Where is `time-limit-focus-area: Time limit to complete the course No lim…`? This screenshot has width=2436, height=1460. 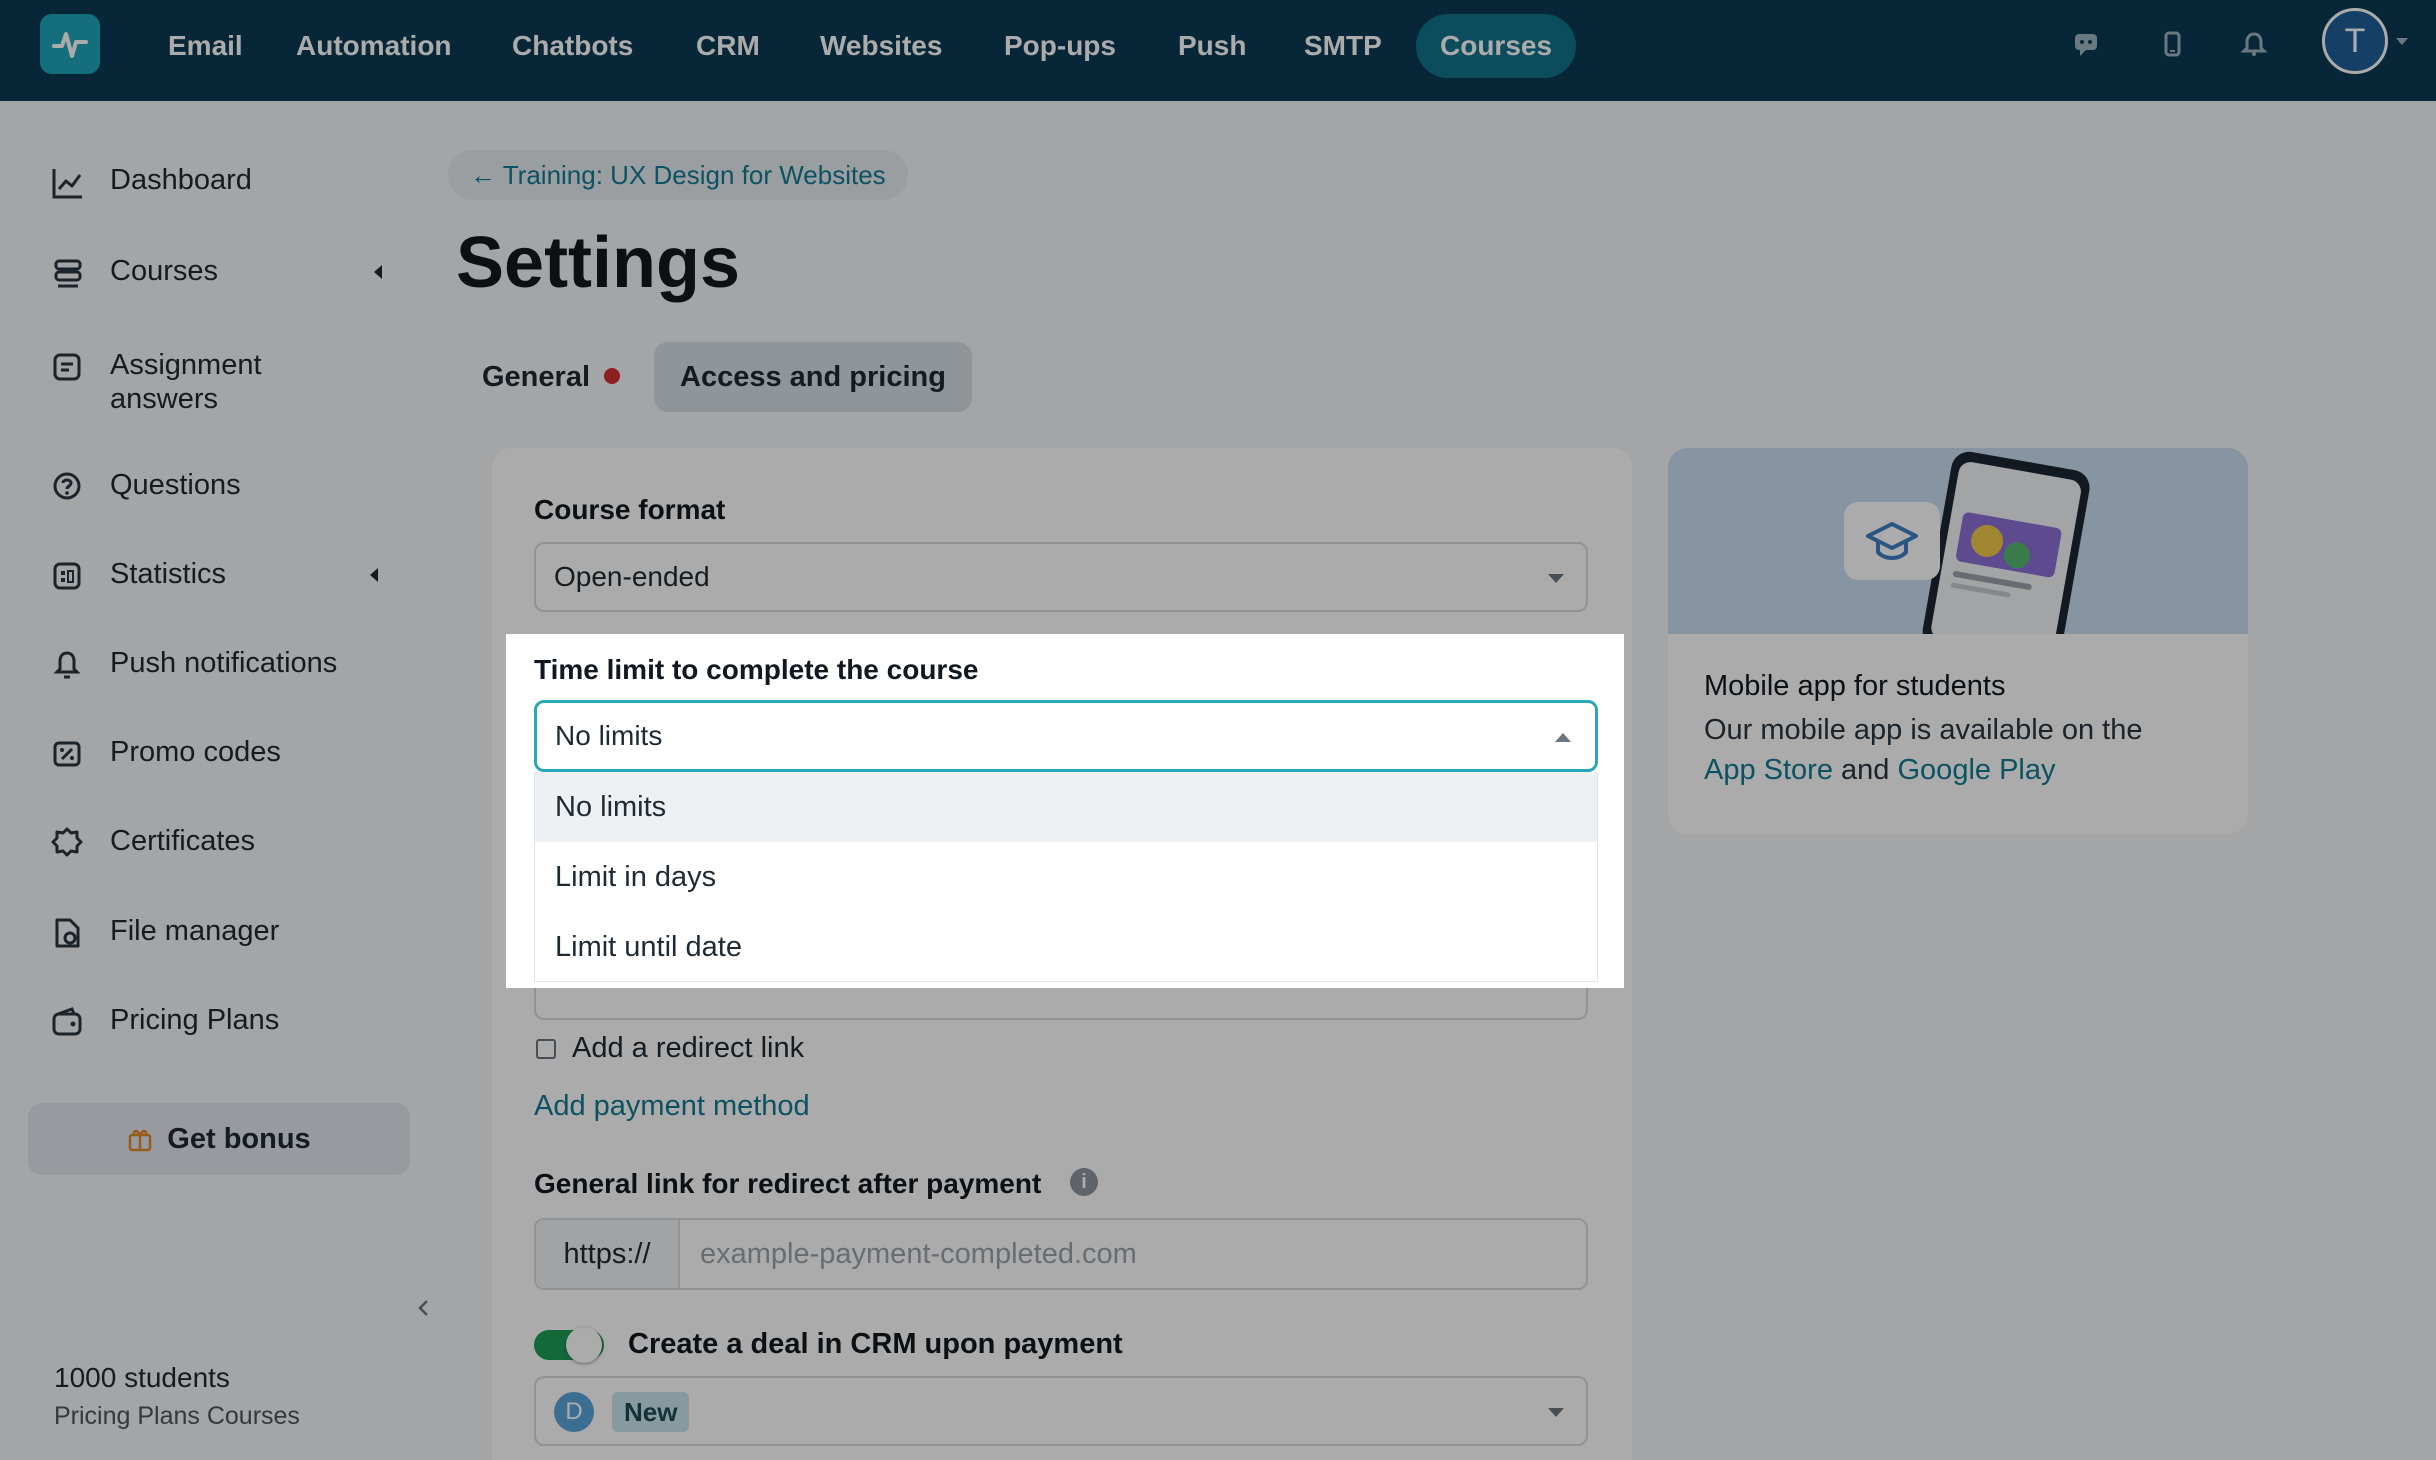
time-limit-focus-area: Time limit to complete the course No lim… is located at coordinates (1065, 811).